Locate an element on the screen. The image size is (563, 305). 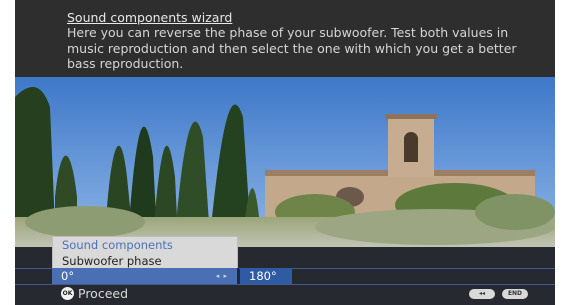
end-button-icon: END is located at coordinates (515, 294).